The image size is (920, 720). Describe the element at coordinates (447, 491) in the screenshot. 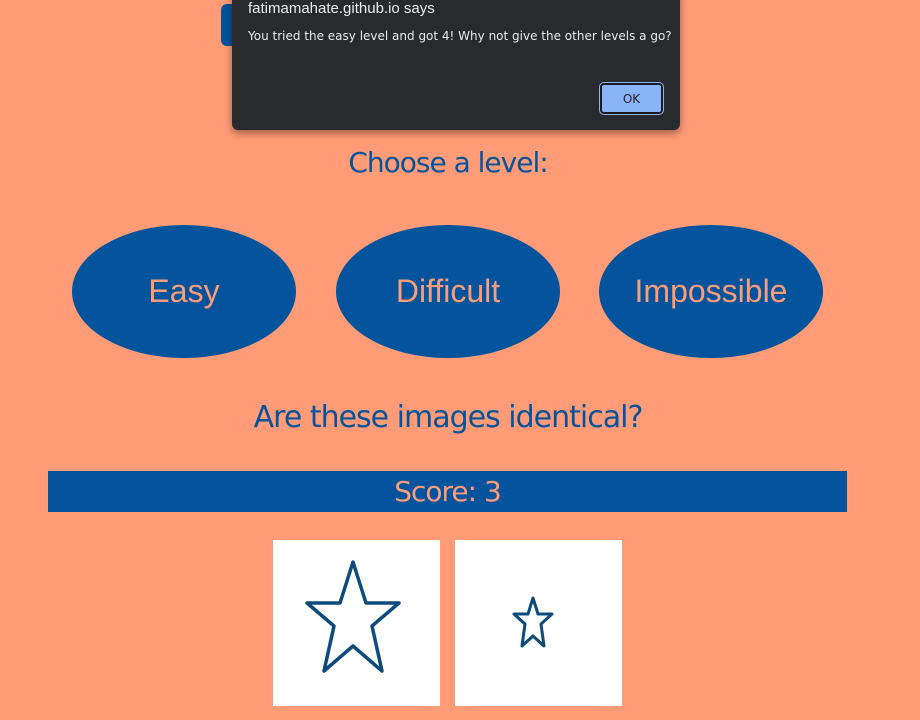

I see `score-display: Score: 3` at that location.